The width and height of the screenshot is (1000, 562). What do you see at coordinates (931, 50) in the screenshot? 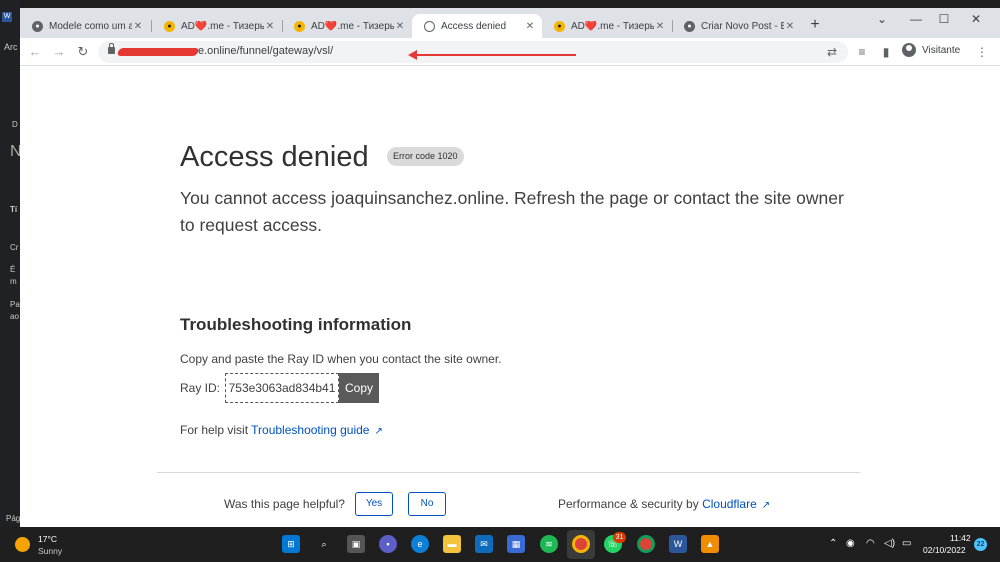
I see `profile-button: Visitante` at bounding box center [931, 50].